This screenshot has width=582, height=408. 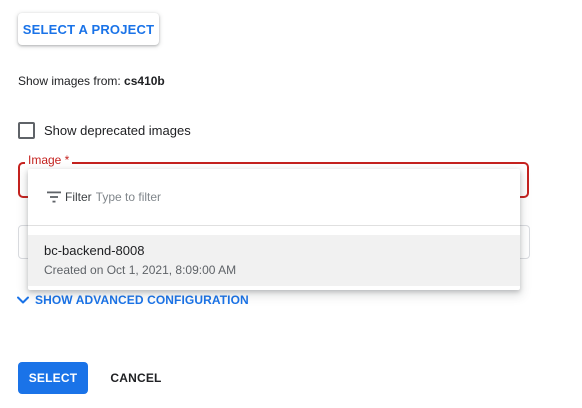 What do you see at coordinates (78, 197) in the screenshot?
I see `filter-label: Filter` at bounding box center [78, 197].